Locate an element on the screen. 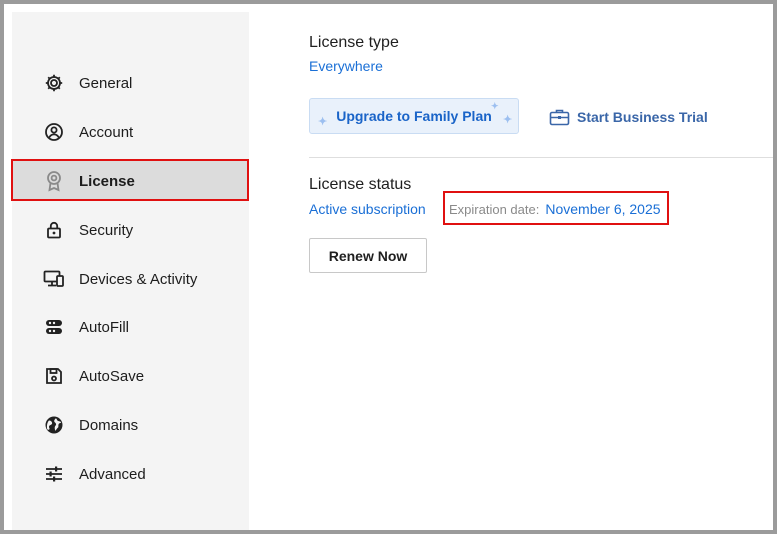 Image resolution: width=777 pixels, height=534 pixels. sidebar-item-security: Security is located at coordinates (130, 230).